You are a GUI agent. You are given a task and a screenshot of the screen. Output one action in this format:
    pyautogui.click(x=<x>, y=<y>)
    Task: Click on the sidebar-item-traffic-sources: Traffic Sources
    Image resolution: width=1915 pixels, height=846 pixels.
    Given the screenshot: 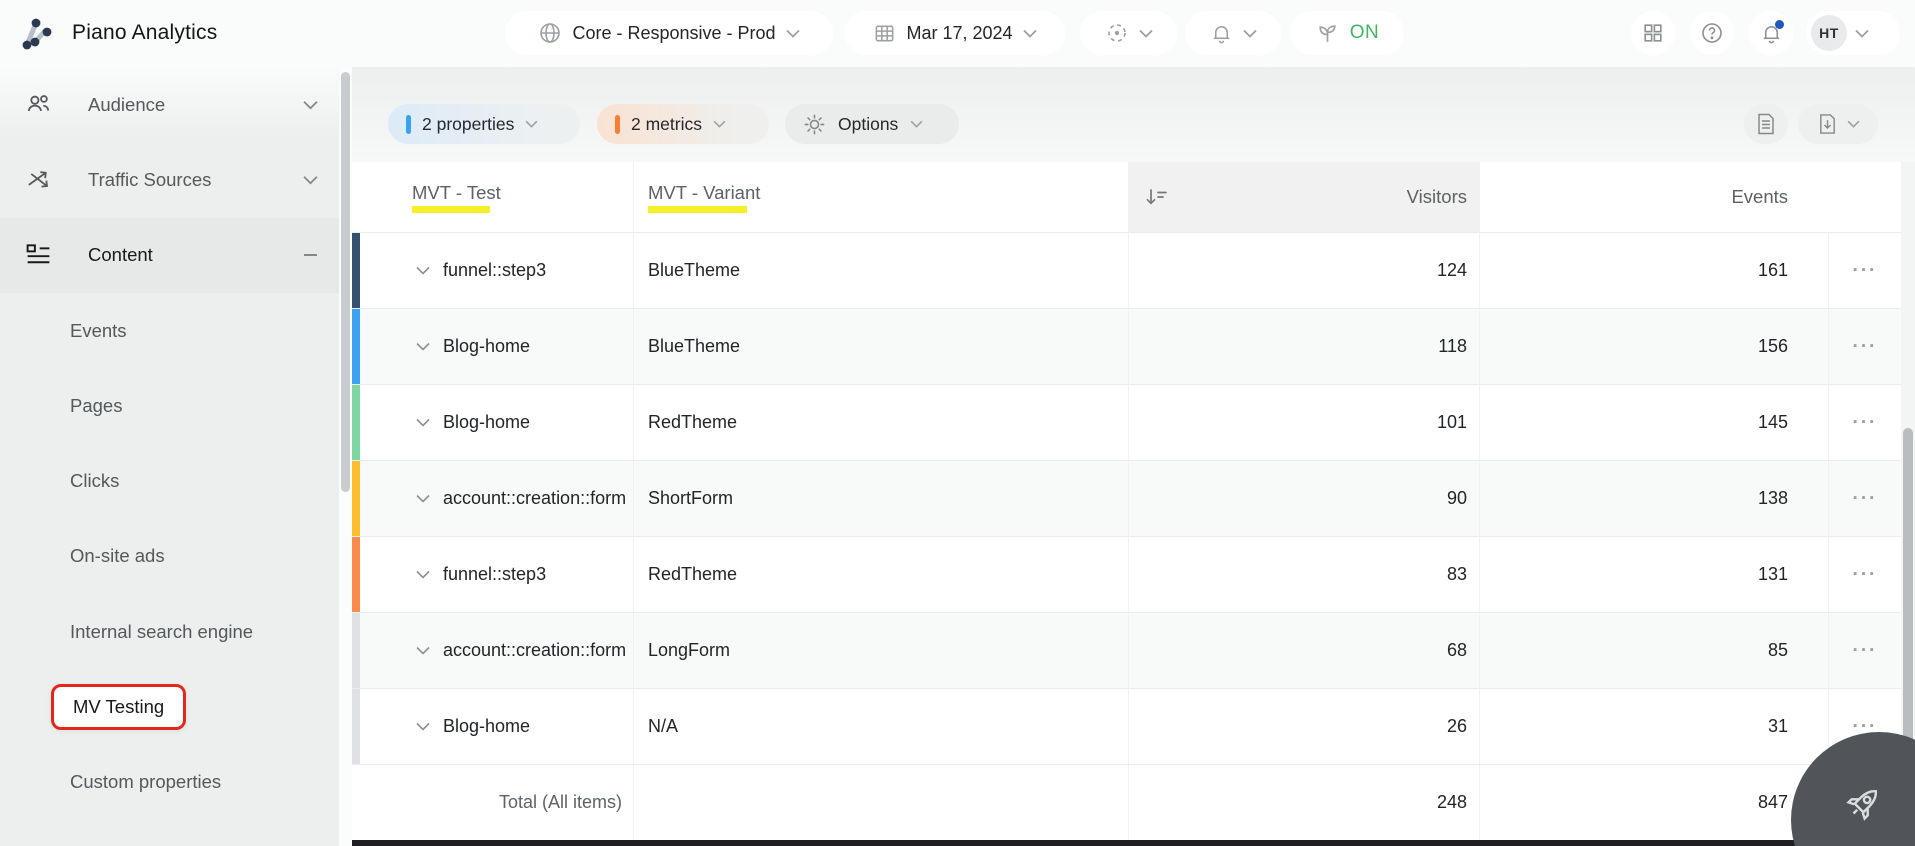 What is the action you would take?
    pyautogui.click(x=176, y=179)
    